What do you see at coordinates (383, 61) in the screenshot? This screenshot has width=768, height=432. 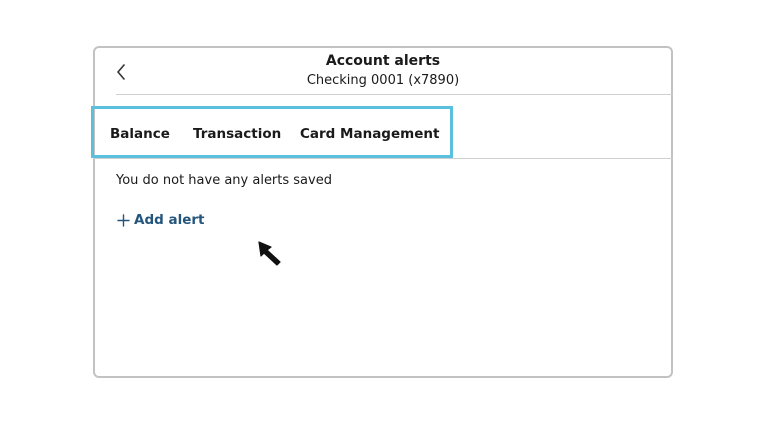 I see `page-title: Account alerts` at bounding box center [383, 61].